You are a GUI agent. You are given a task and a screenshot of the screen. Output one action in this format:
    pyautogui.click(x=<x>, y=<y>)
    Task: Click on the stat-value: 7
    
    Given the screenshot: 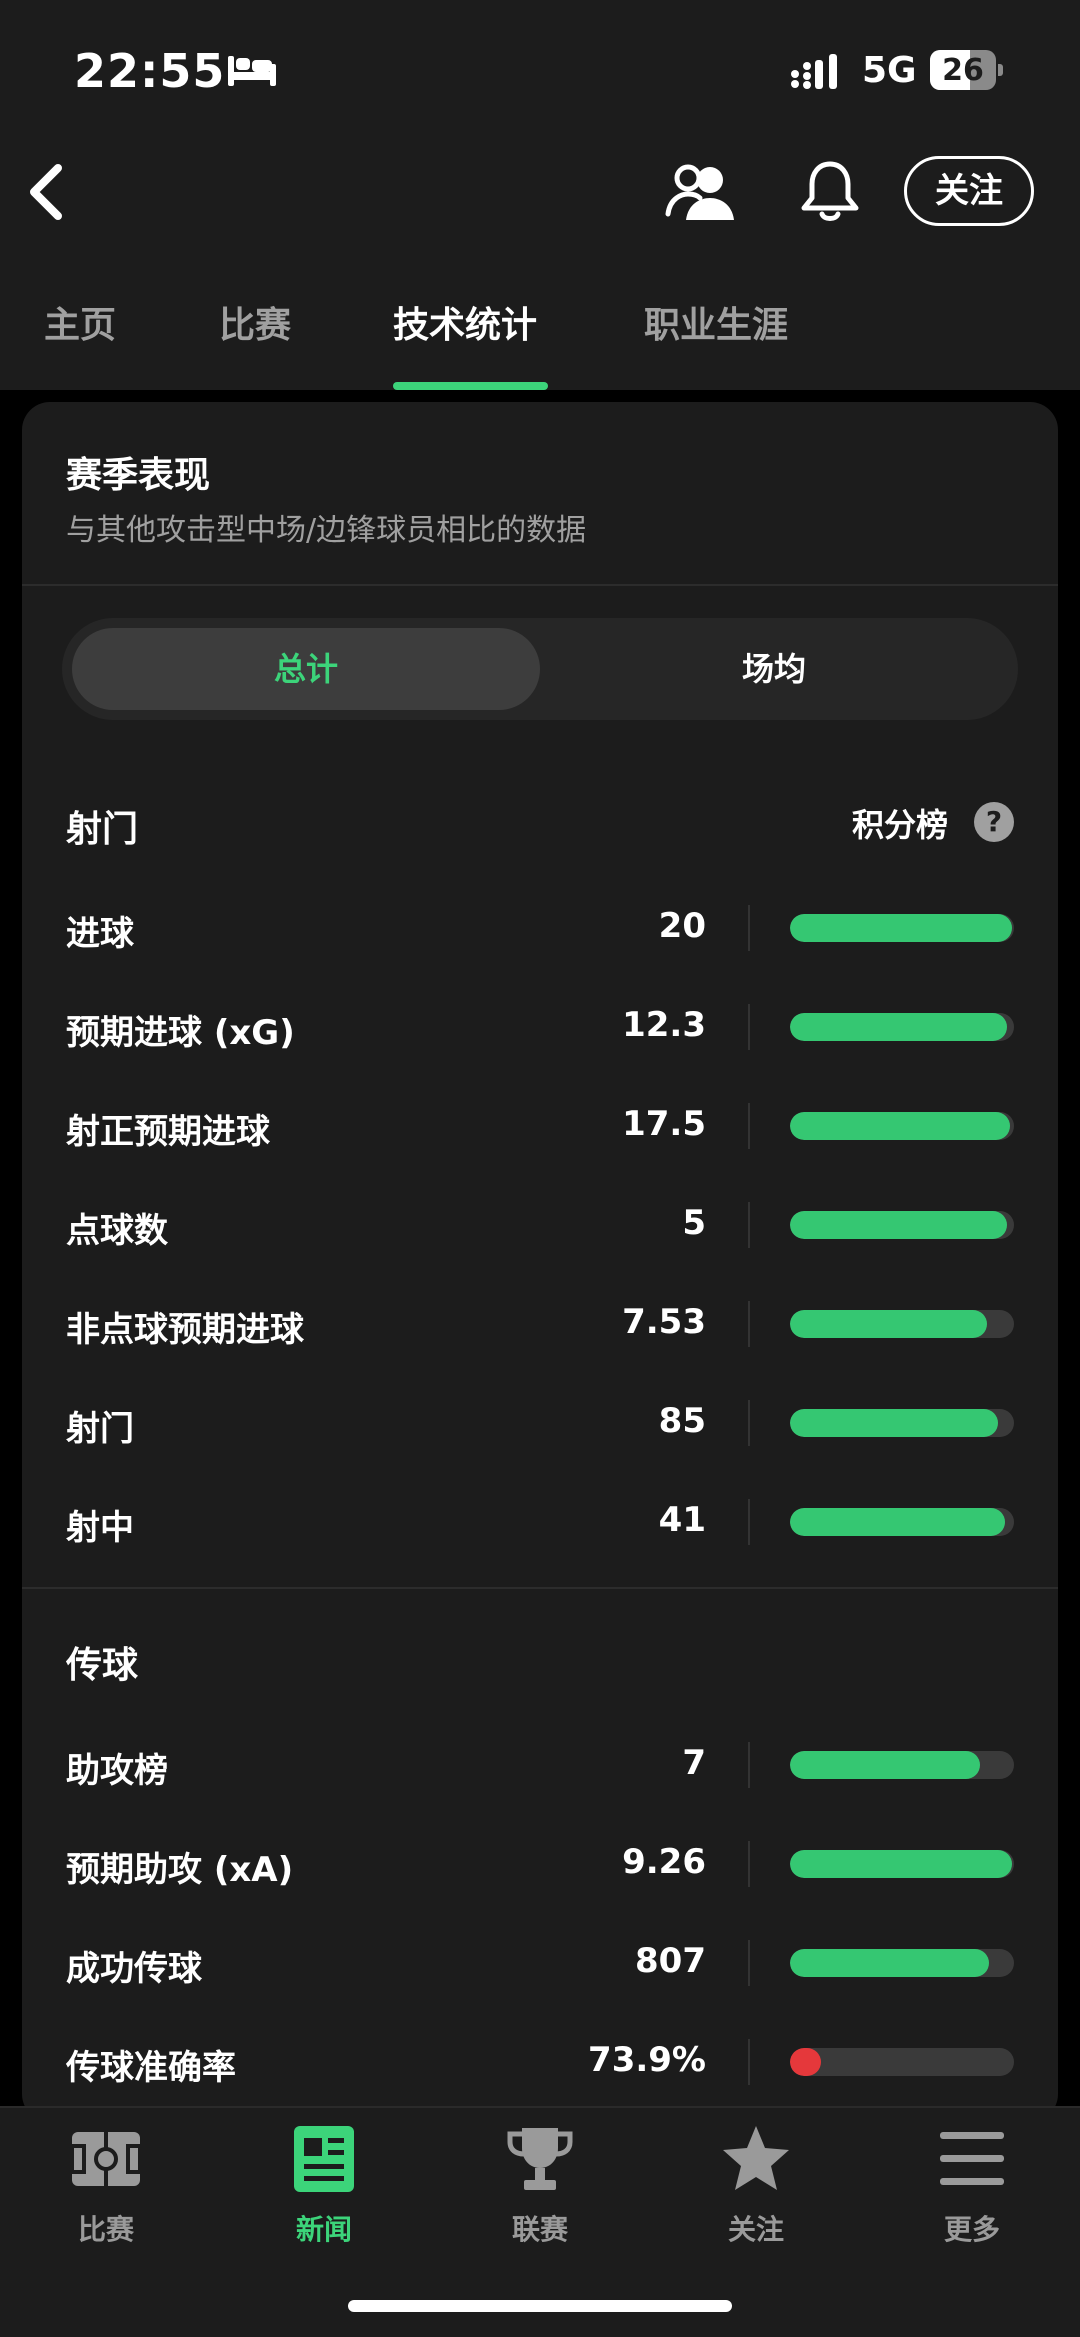 What is the action you would take?
    pyautogui.click(x=694, y=1763)
    